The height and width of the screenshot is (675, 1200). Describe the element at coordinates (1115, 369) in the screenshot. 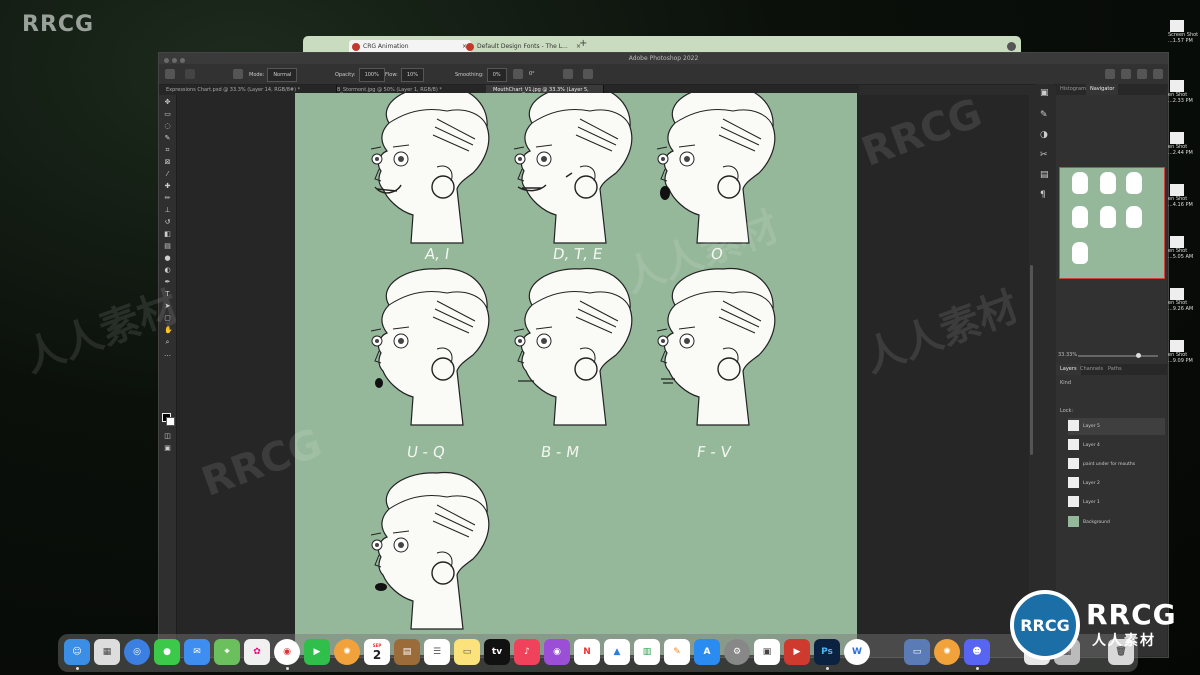

I see `tab-paths: Paths` at that location.